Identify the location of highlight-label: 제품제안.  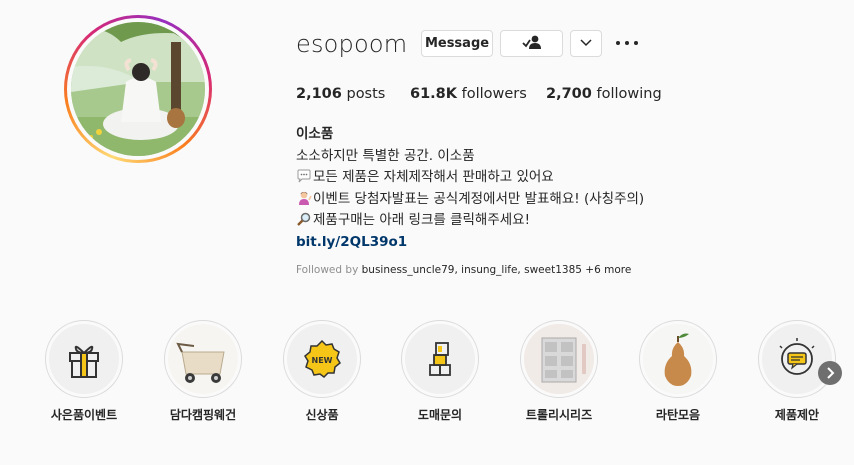
(797, 415).